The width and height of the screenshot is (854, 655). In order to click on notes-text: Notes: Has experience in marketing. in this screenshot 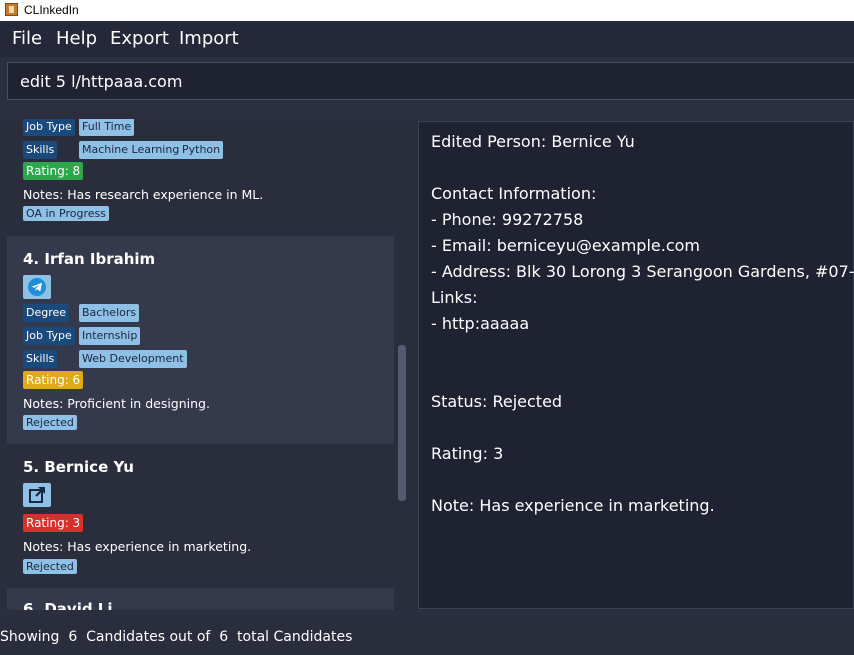, I will do `click(137, 546)`.